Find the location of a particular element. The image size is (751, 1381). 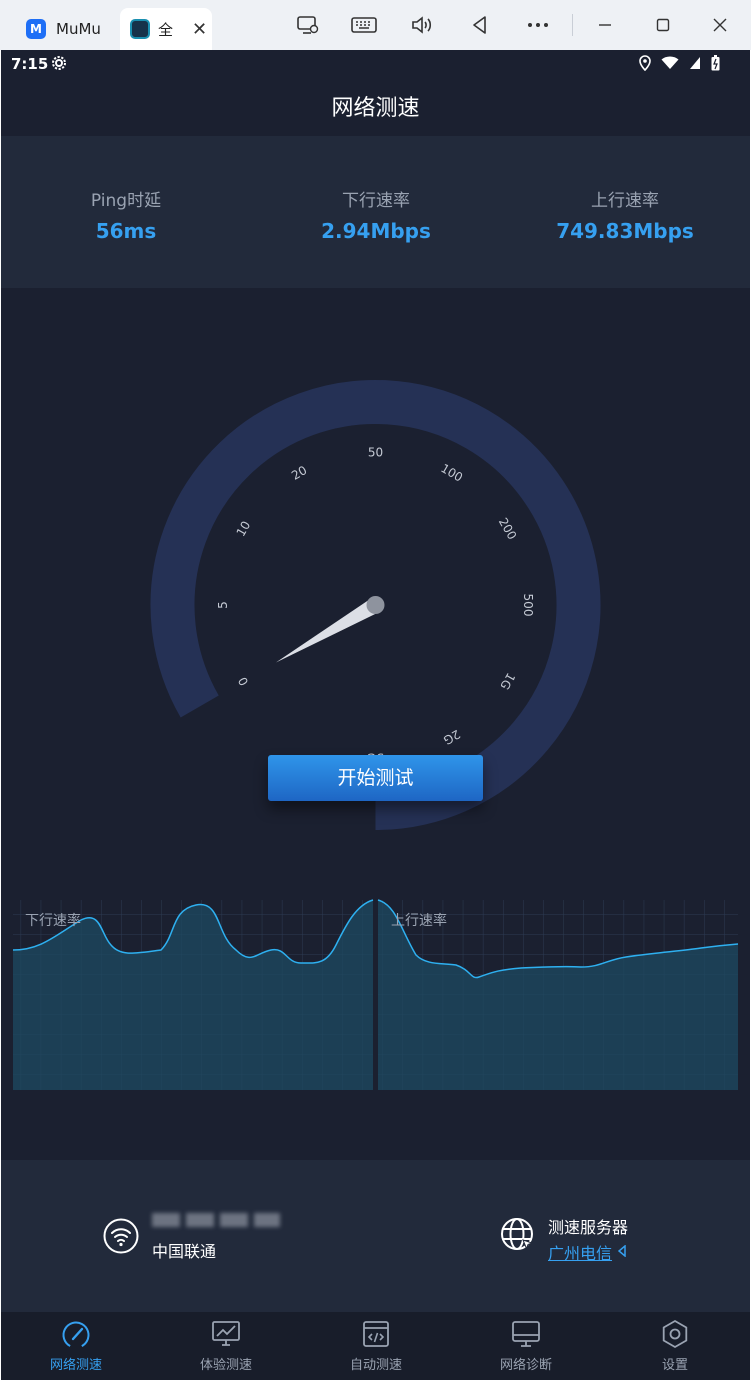

maximize-icon is located at coordinates (663, 25).